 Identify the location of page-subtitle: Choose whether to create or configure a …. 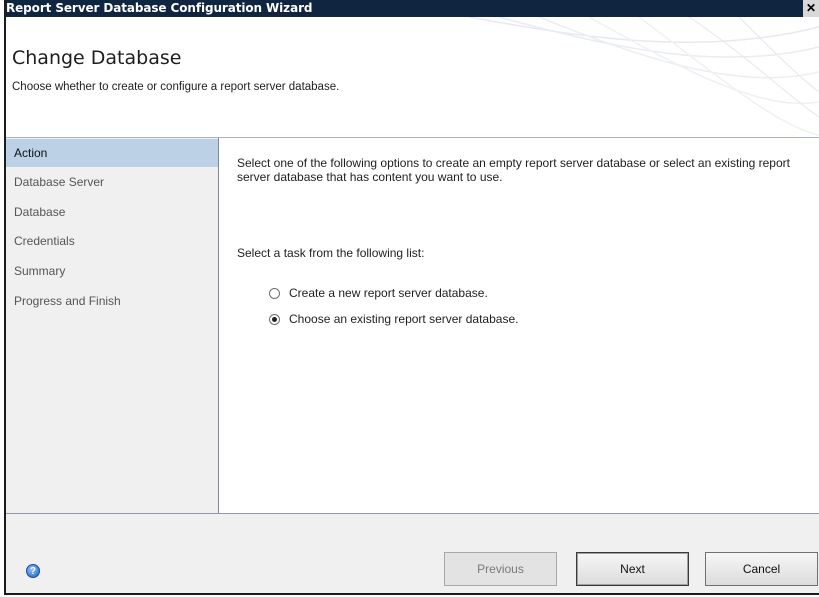
(176, 87).